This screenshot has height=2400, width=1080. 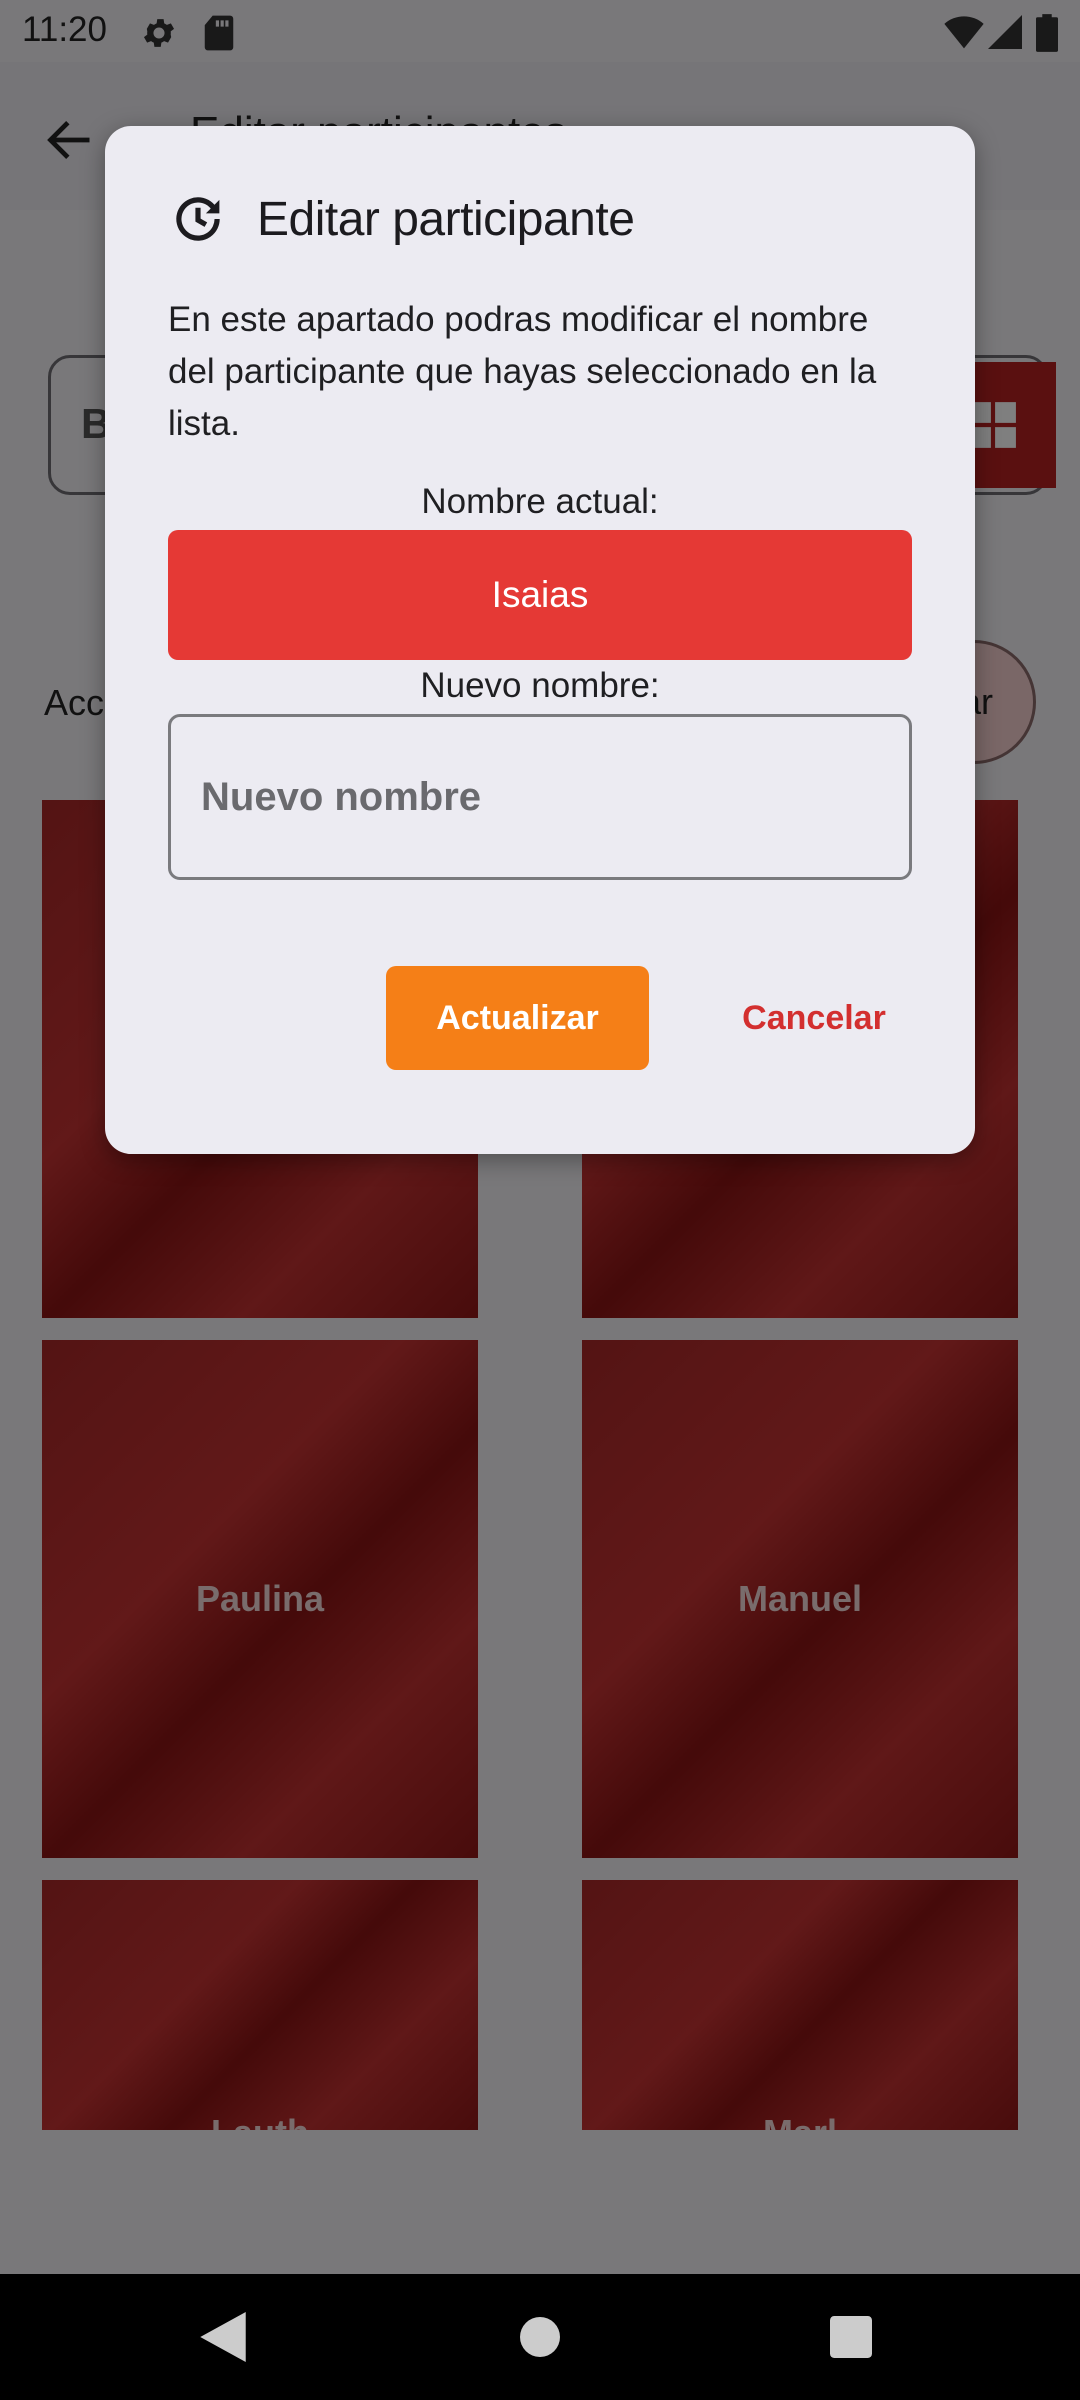 I want to click on navigation-bar, so click(x=540, y=2337).